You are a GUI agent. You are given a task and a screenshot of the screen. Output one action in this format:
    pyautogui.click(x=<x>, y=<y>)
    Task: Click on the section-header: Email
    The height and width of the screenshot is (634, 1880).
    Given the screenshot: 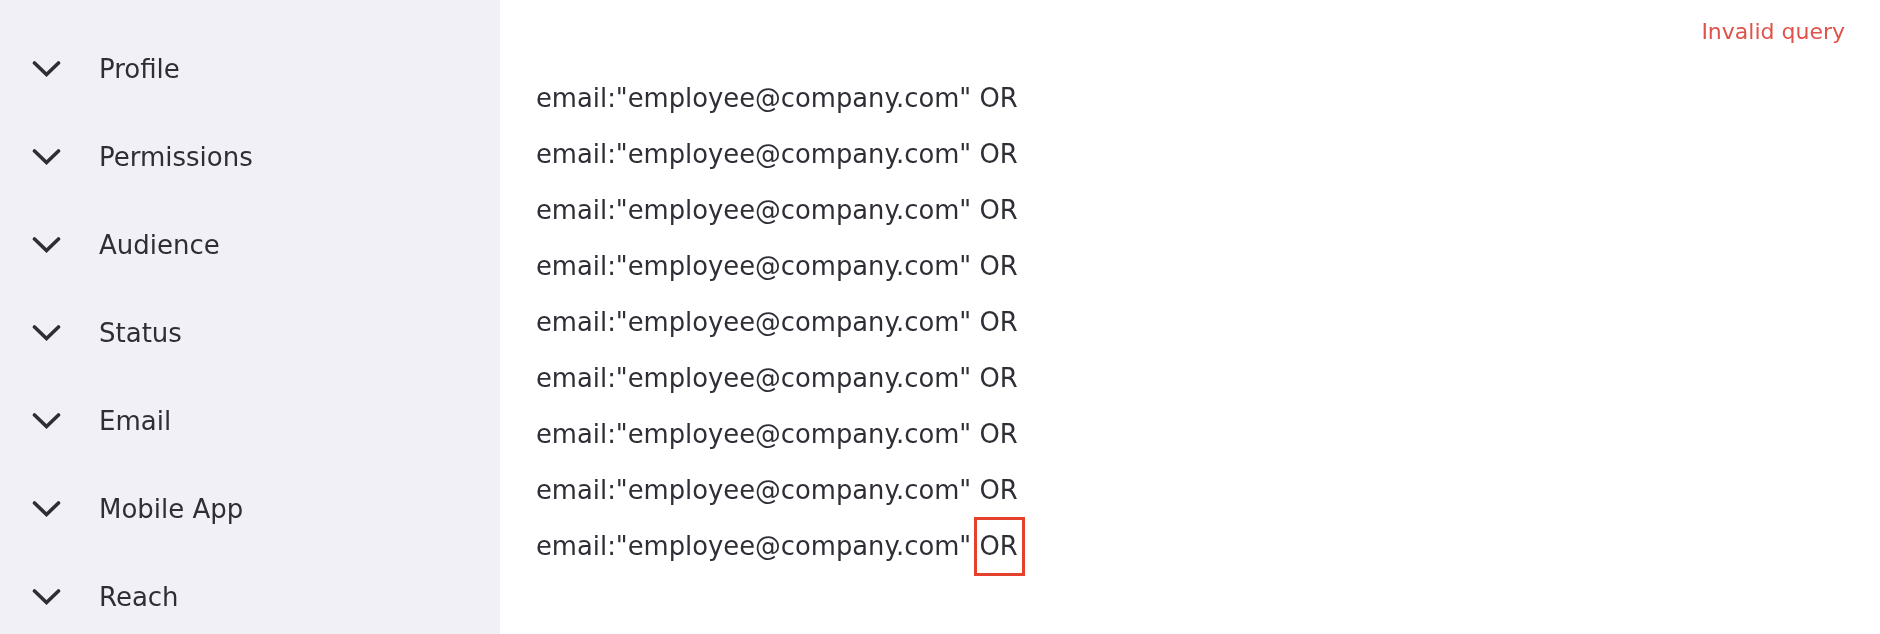 What is the action you would take?
    pyautogui.click(x=102, y=421)
    